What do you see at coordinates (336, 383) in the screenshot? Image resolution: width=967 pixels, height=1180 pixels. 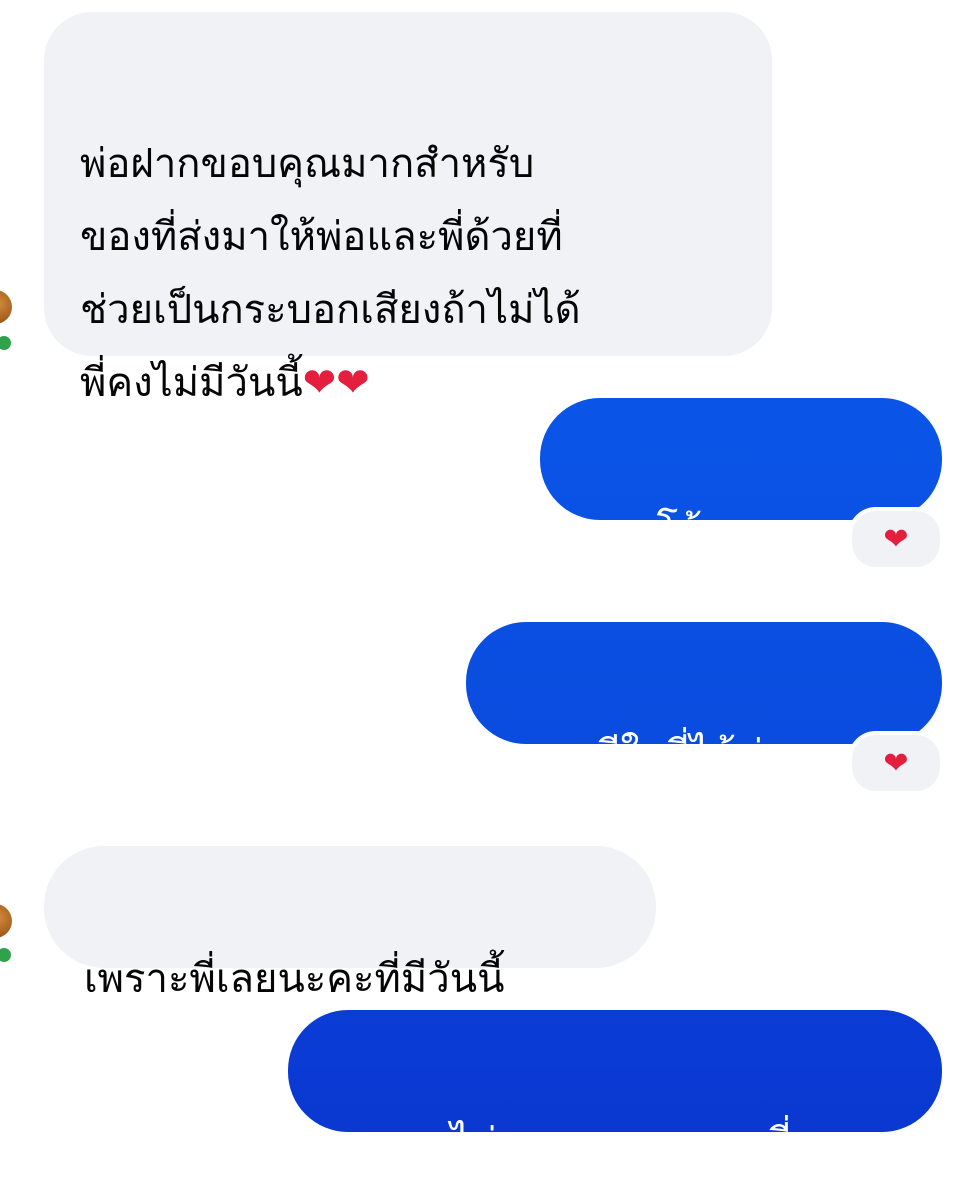 I see `heart-emoji-icon: ❤❤` at bounding box center [336, 383].